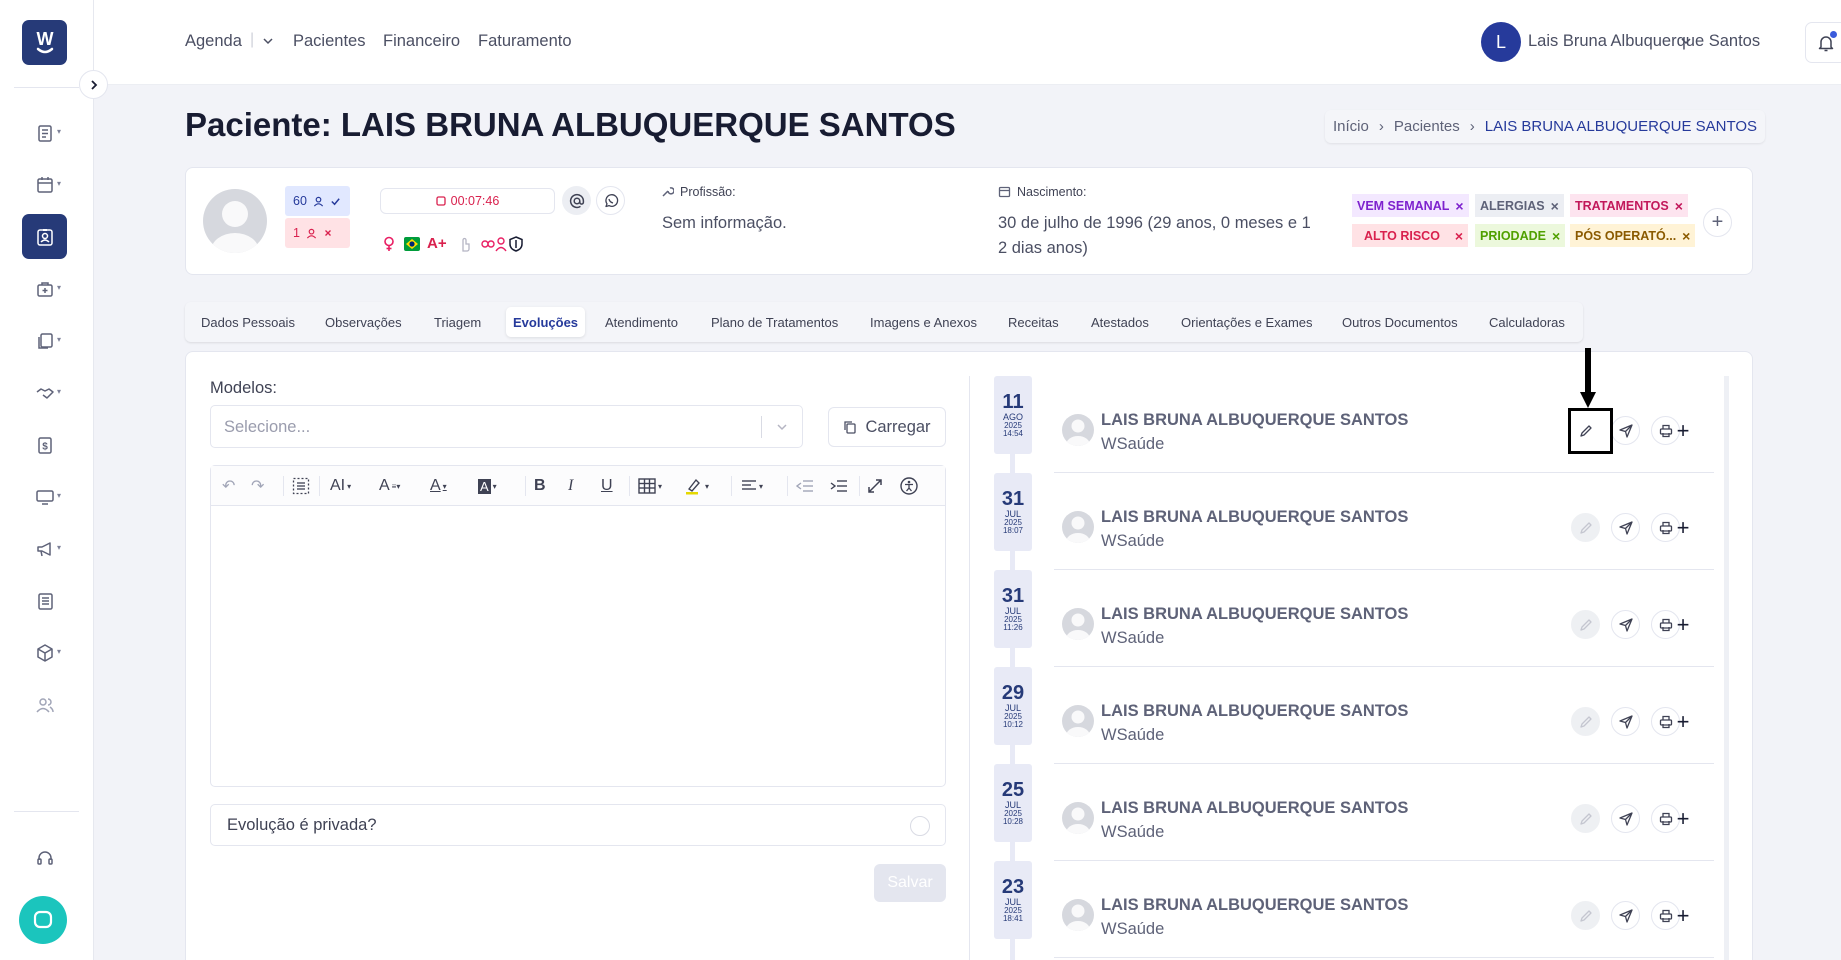 The height and width of the screenshot is (960, 1841). Describe the element at coordinates (610, 200) in the screenshot. I see `whatsapp-button` at that location.